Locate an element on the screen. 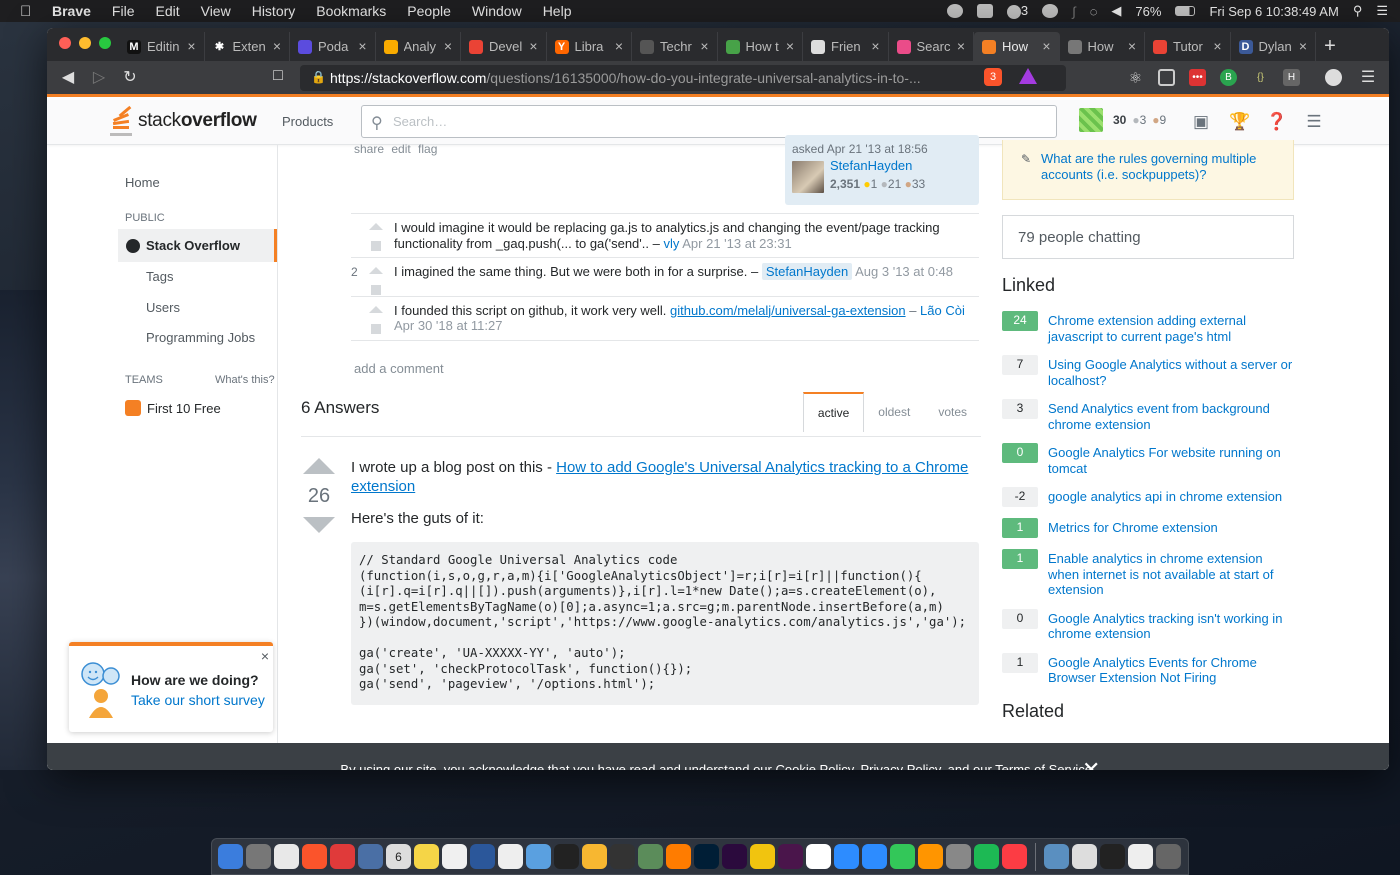  bookmark-icon: □ is located at coordinates (278, 76).